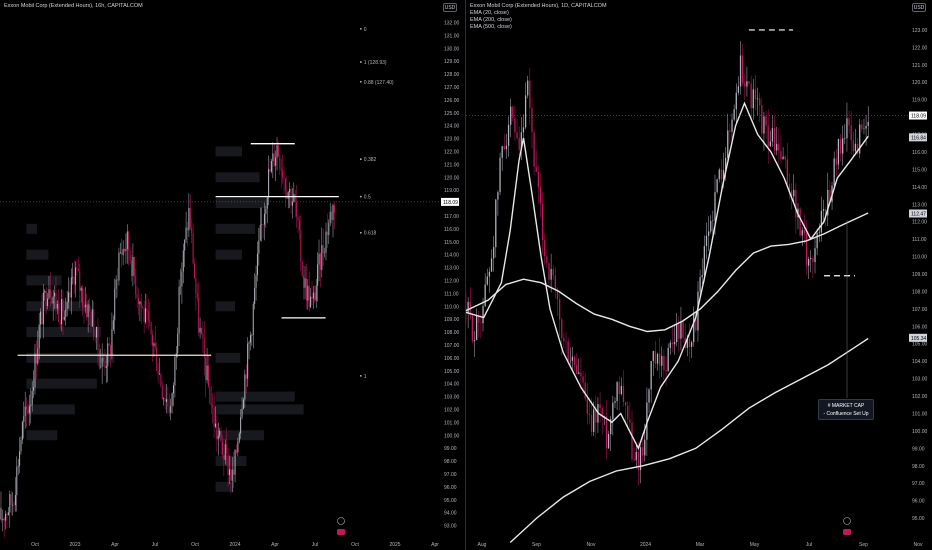 The width and height of the screenshot is (932, 550). I want to click on indicator-ema-500: EMA (500, close), so click(538, 27).